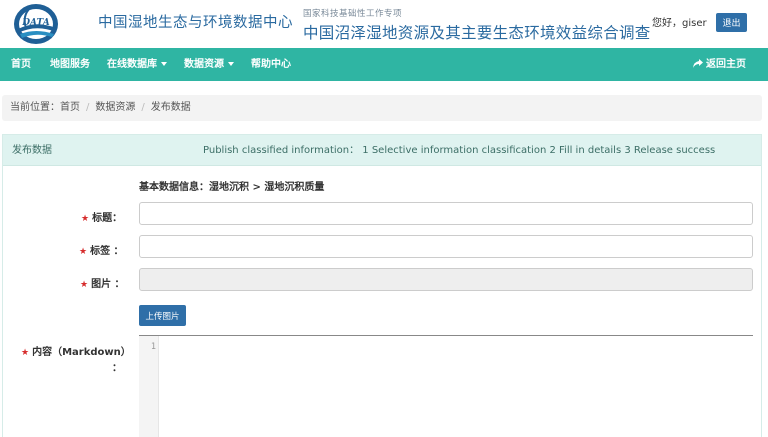 Image resolution: width=768 pixels, height=437 pixels. I want to click on project-info: 国家科技基础性工作专项 中国沼泽湿地资源及其主要生态环境效益综合调查, so click(477, 25).